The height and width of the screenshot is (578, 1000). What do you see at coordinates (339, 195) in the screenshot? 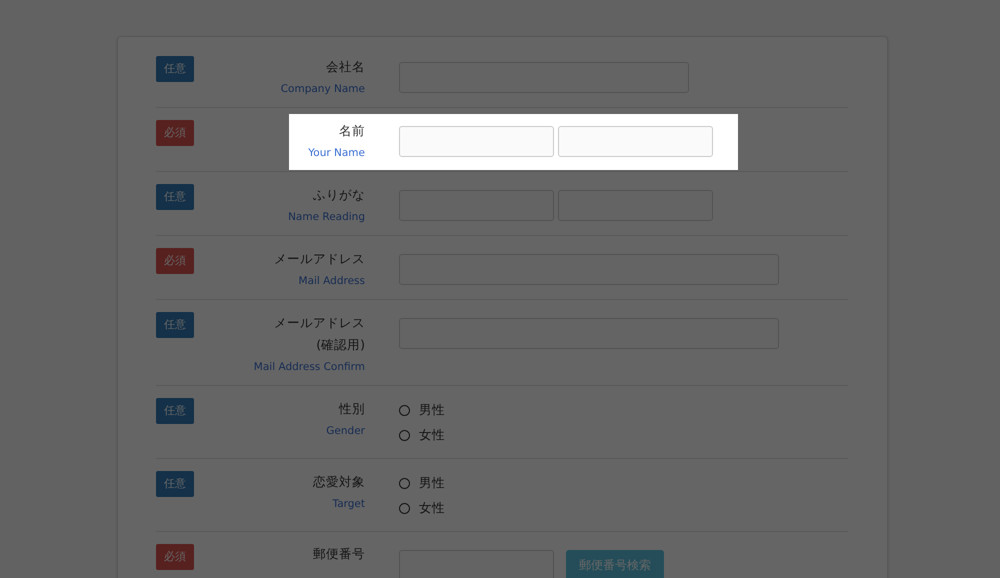
I see `field-label: ふりがな` at bounding box center [339, 195].